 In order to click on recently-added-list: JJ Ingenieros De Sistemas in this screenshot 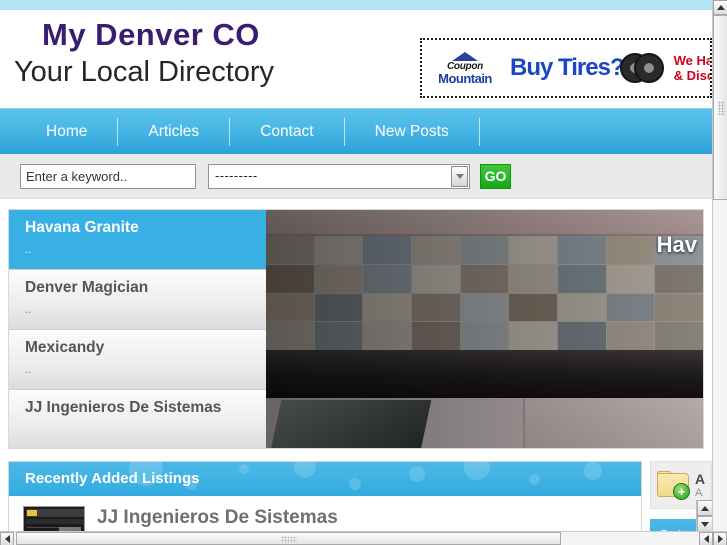, I will do `click(325, 513)`.